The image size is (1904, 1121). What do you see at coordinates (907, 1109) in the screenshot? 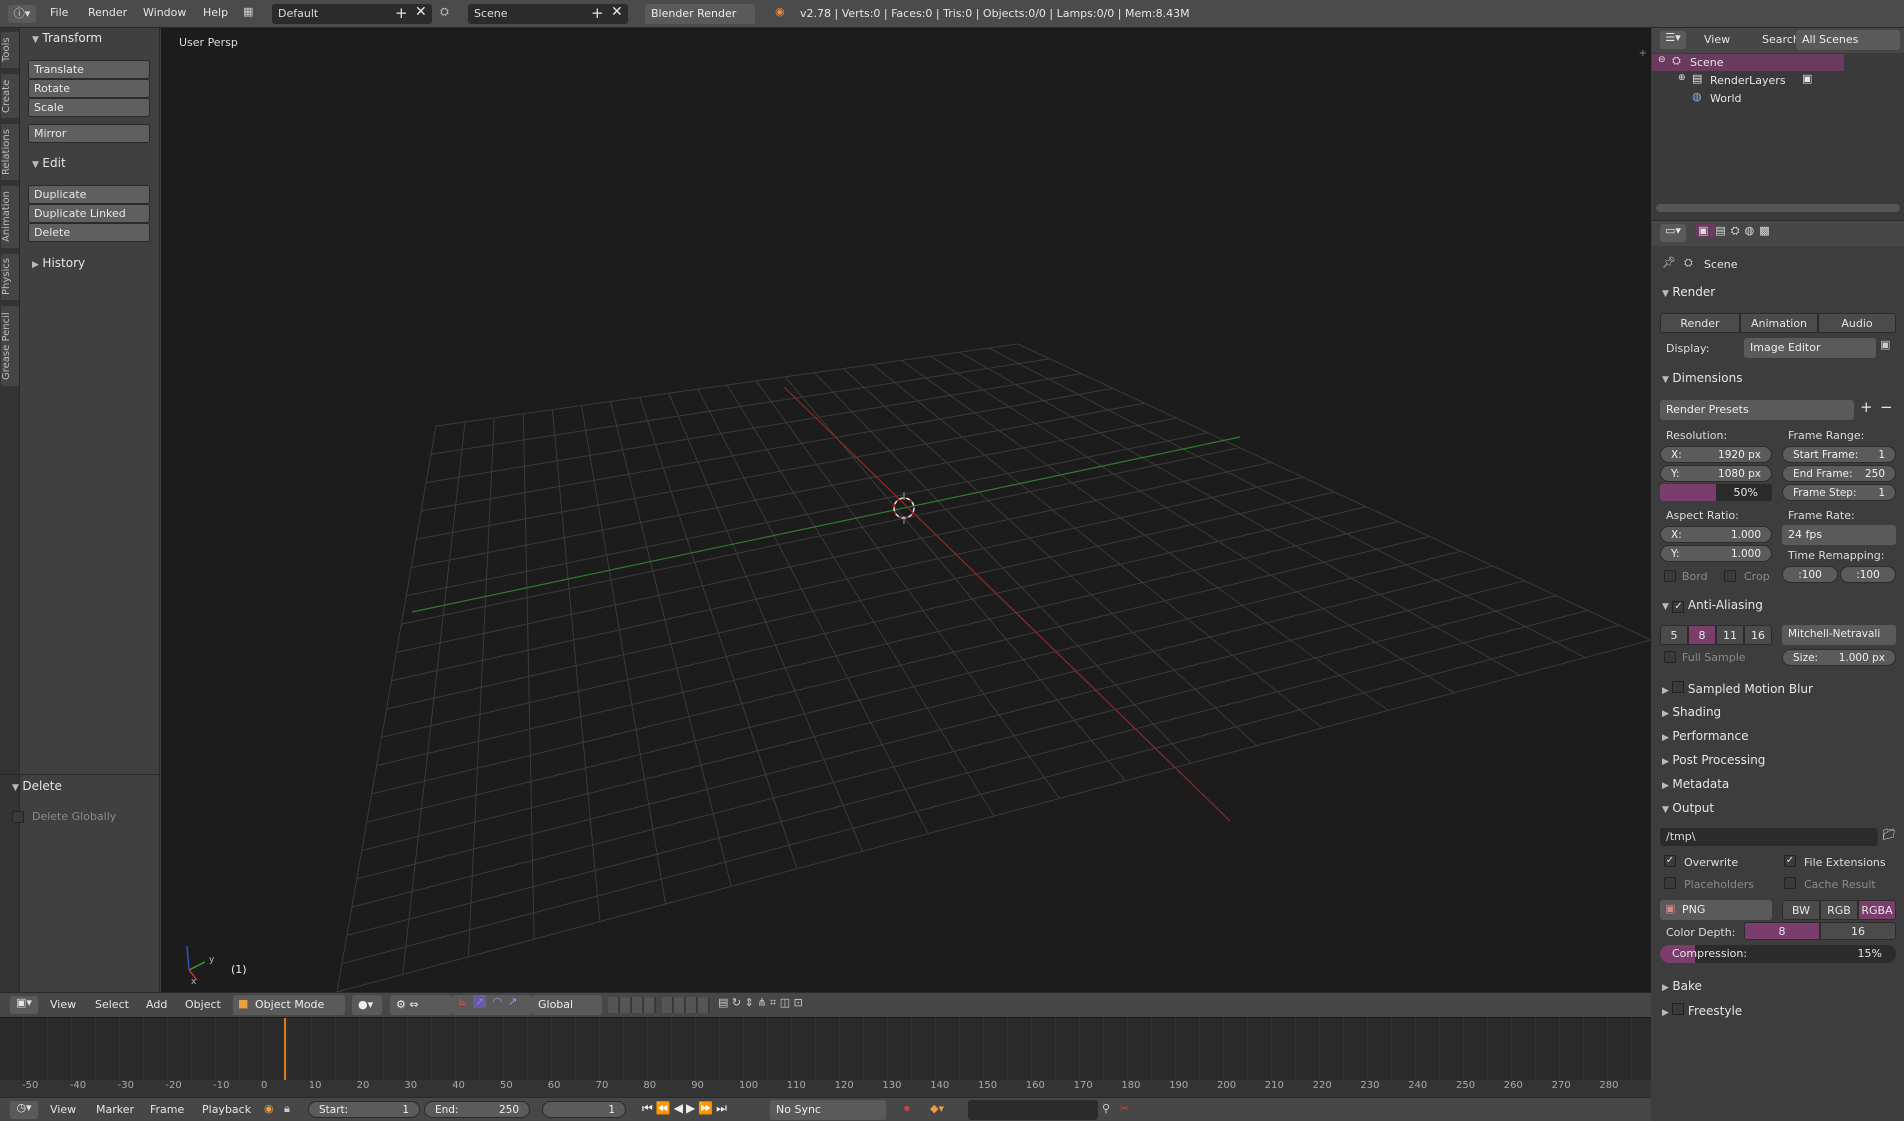
I see `record-icon: ⏺` at bounding box center [907, 1109].